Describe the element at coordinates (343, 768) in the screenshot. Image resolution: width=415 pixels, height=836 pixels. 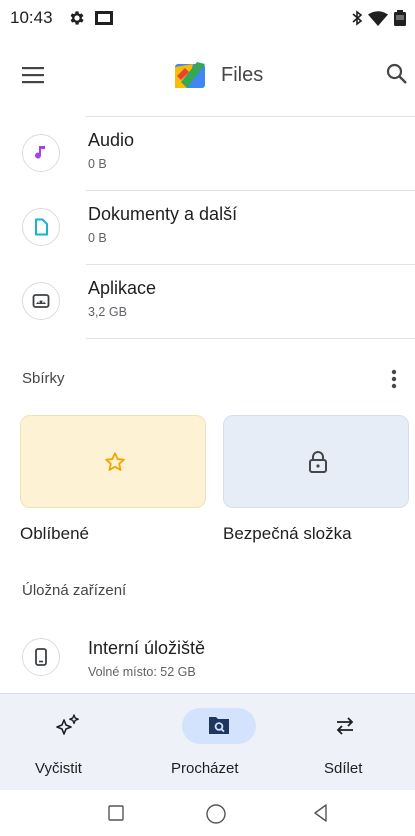
I see `nav-share-label: Sdílet` at that location.